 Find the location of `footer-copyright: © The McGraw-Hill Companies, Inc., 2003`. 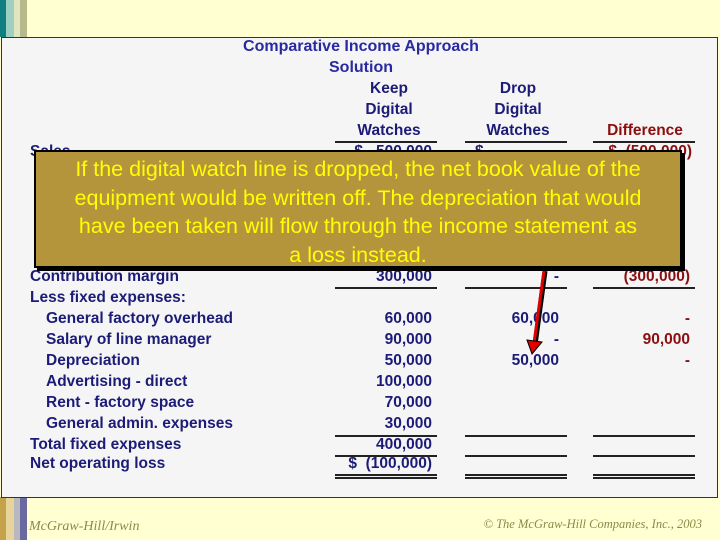

footer-copyright: © The McGraw-Hill Companies, Inc., 2003 is located at coordinates (592, 524).